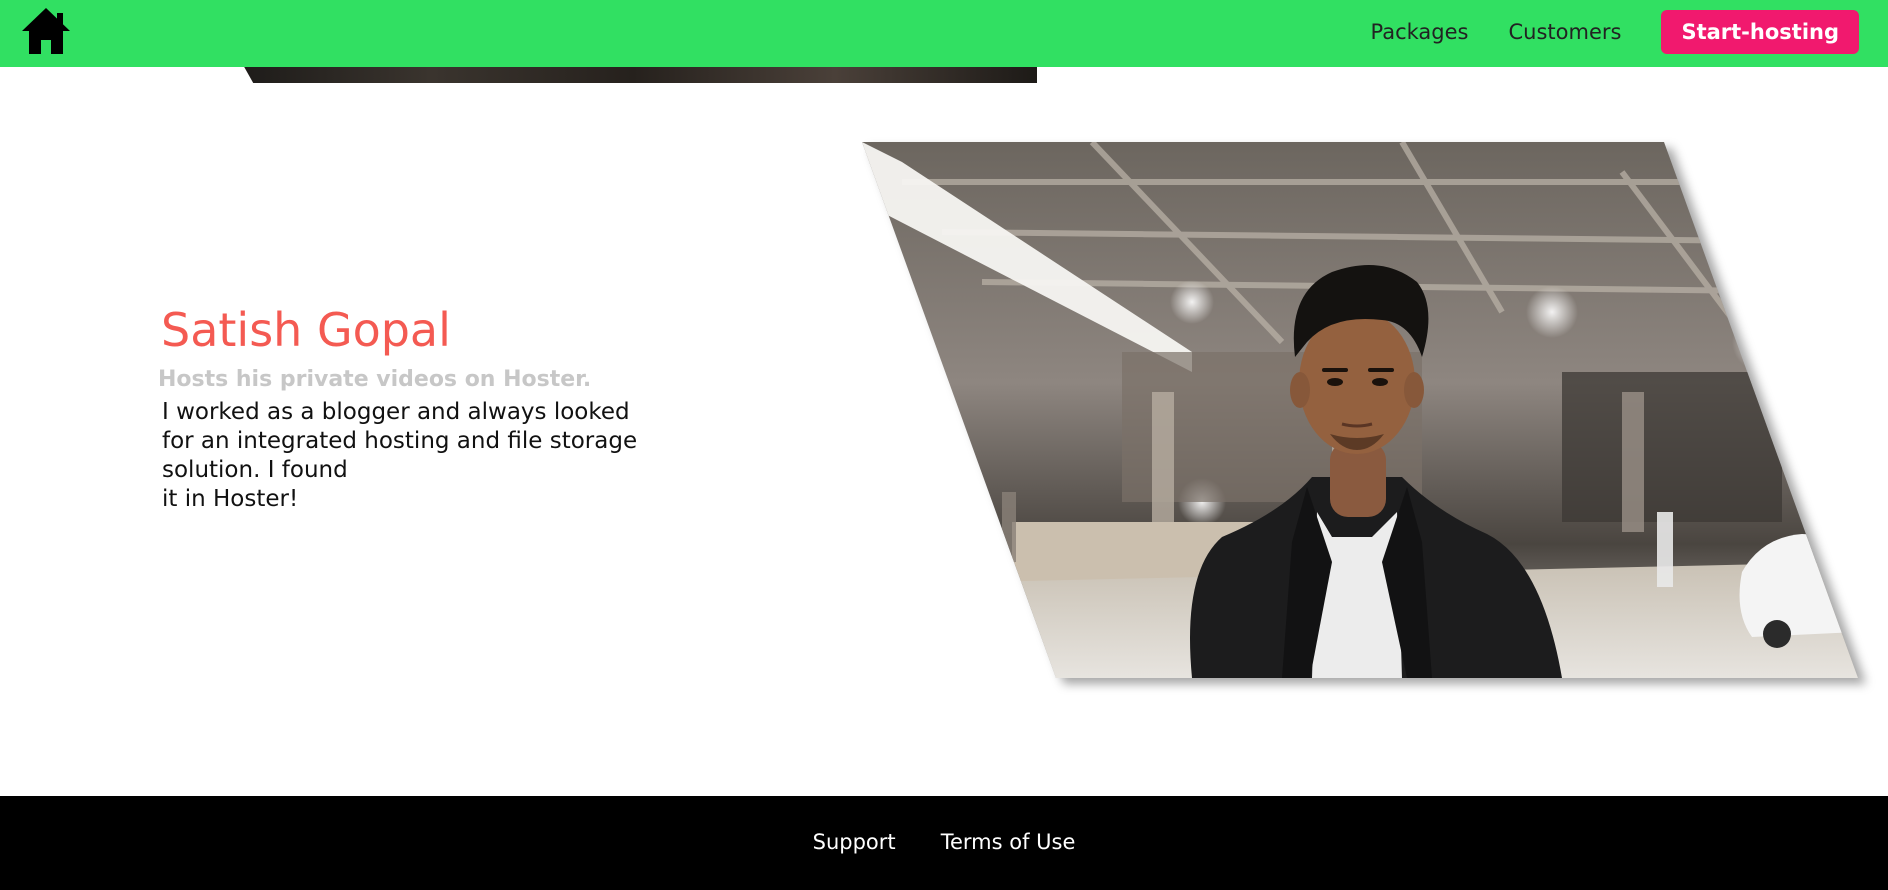  I want to click on nav-customers-link: Customers, so click(1565, 32).